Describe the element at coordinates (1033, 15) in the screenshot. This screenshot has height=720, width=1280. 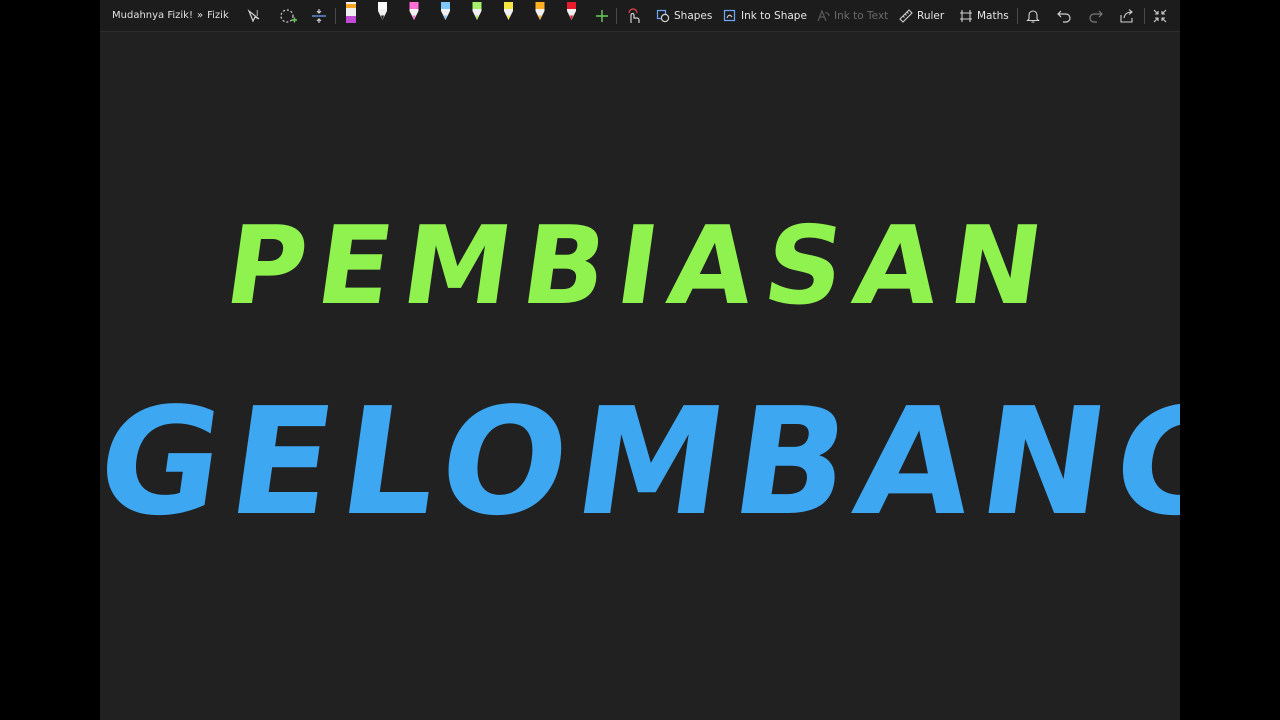
I see `bell-icon` at that location.